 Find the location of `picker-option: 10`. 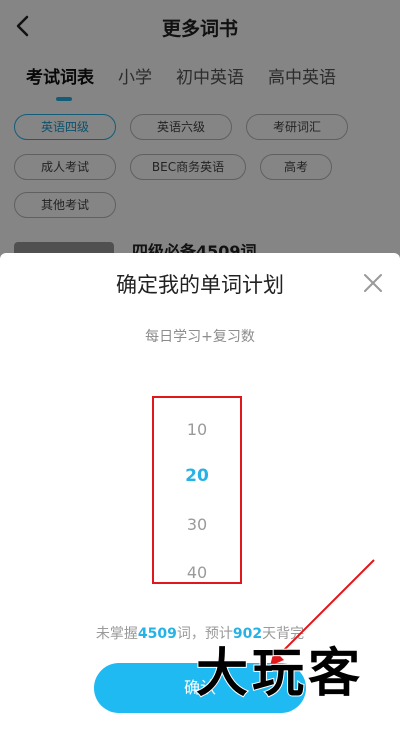

picker-option: 10 is located at coordinates (197, 429).